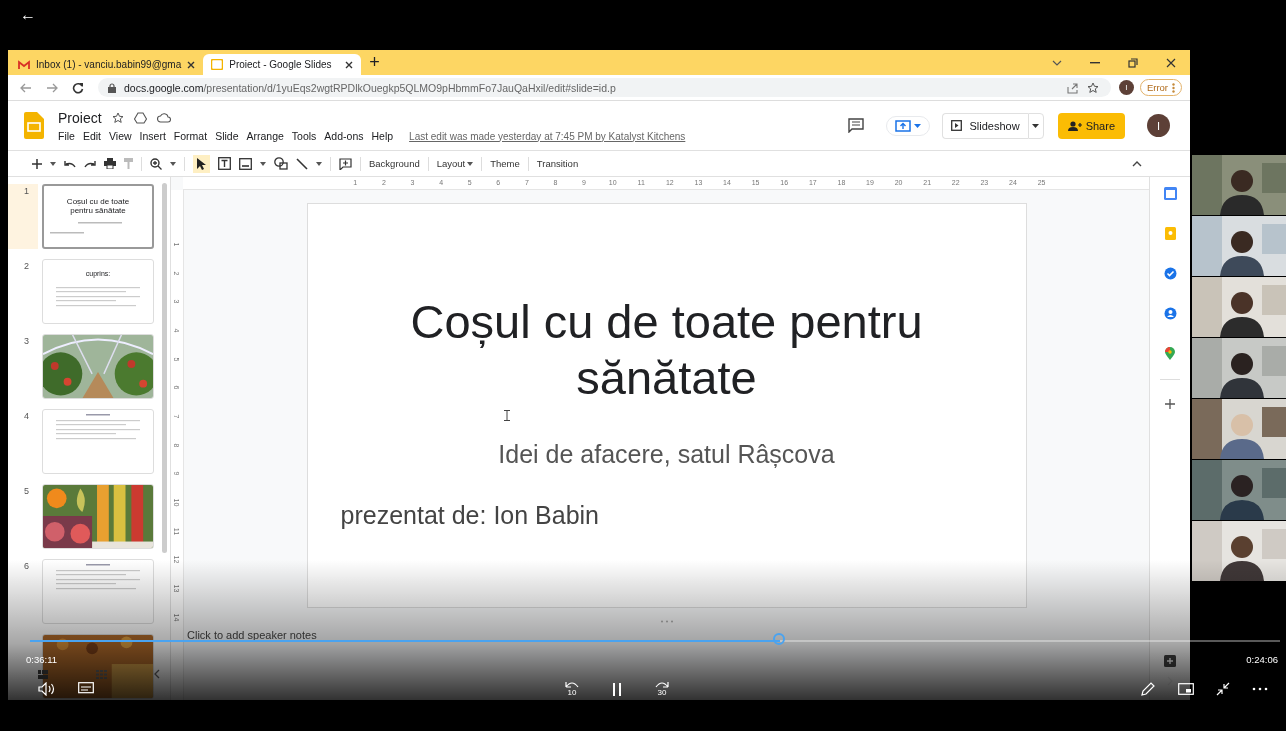 The height and width of the screenshot is (731, 1286). What do you see at coordinates (506, 415) in the screenshot?
I see `text-cursor-icon` at bounding box center [506, 415].